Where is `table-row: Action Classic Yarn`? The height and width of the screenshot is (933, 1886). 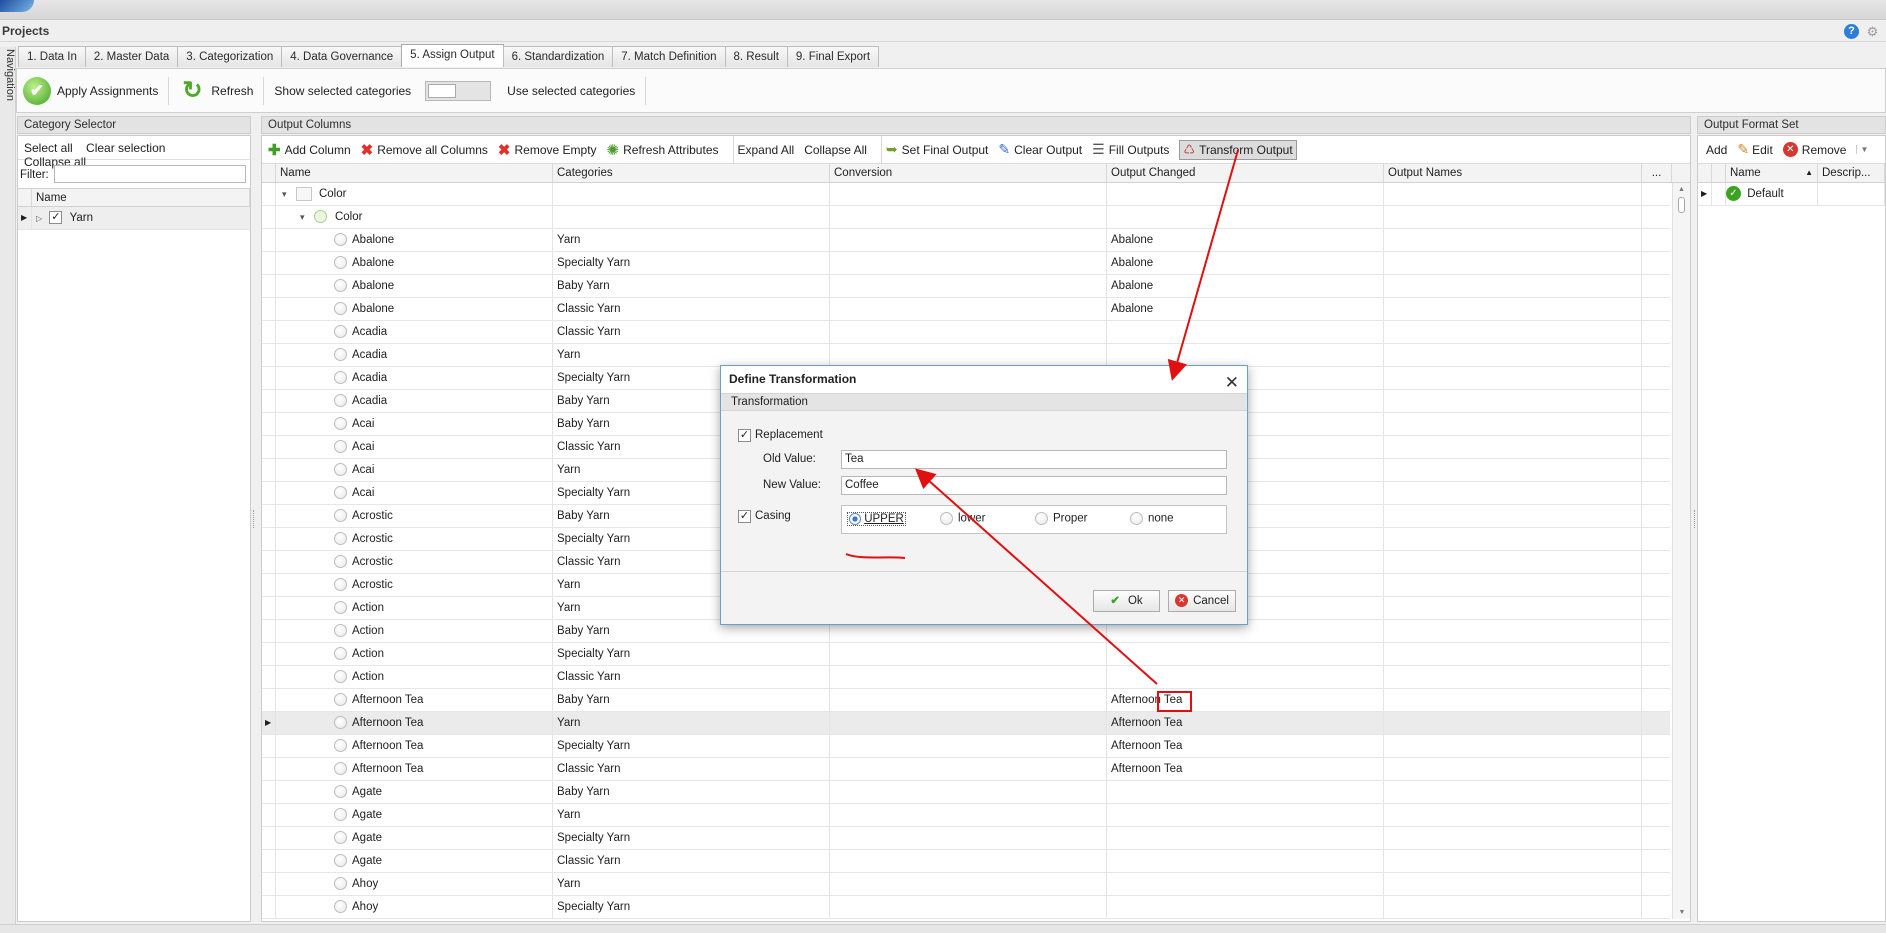 table-row: Action Classic Yarn is located at coordinates (966, 677).